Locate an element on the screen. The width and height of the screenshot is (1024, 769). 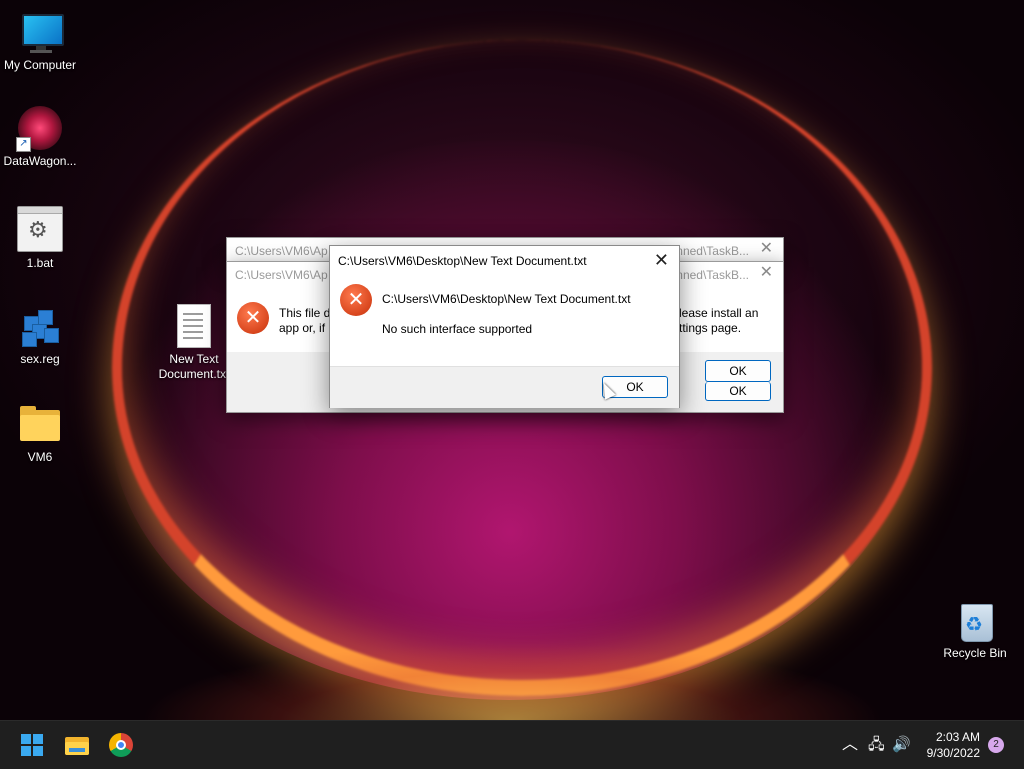
desktop-icon-label: Recycle Bin is located at coordinates (975, 653).